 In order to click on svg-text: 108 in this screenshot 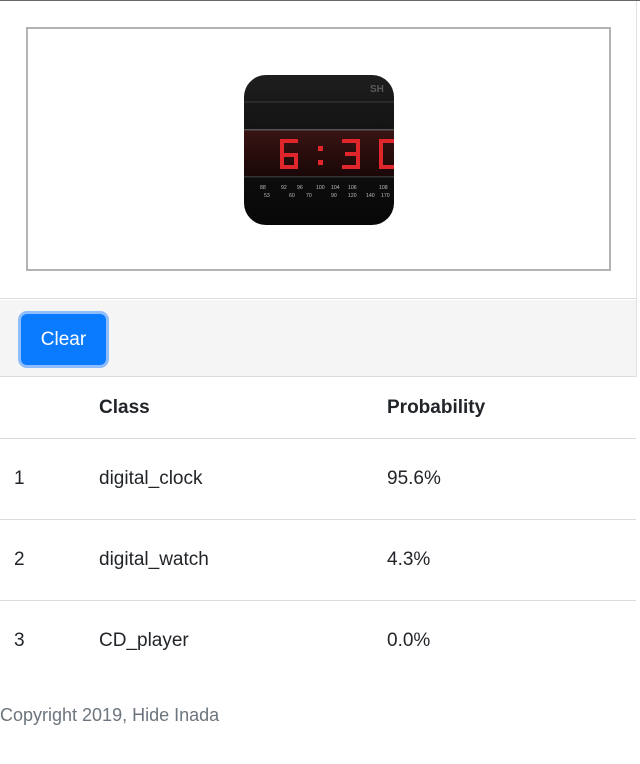, I will do `click(383, 188)`.